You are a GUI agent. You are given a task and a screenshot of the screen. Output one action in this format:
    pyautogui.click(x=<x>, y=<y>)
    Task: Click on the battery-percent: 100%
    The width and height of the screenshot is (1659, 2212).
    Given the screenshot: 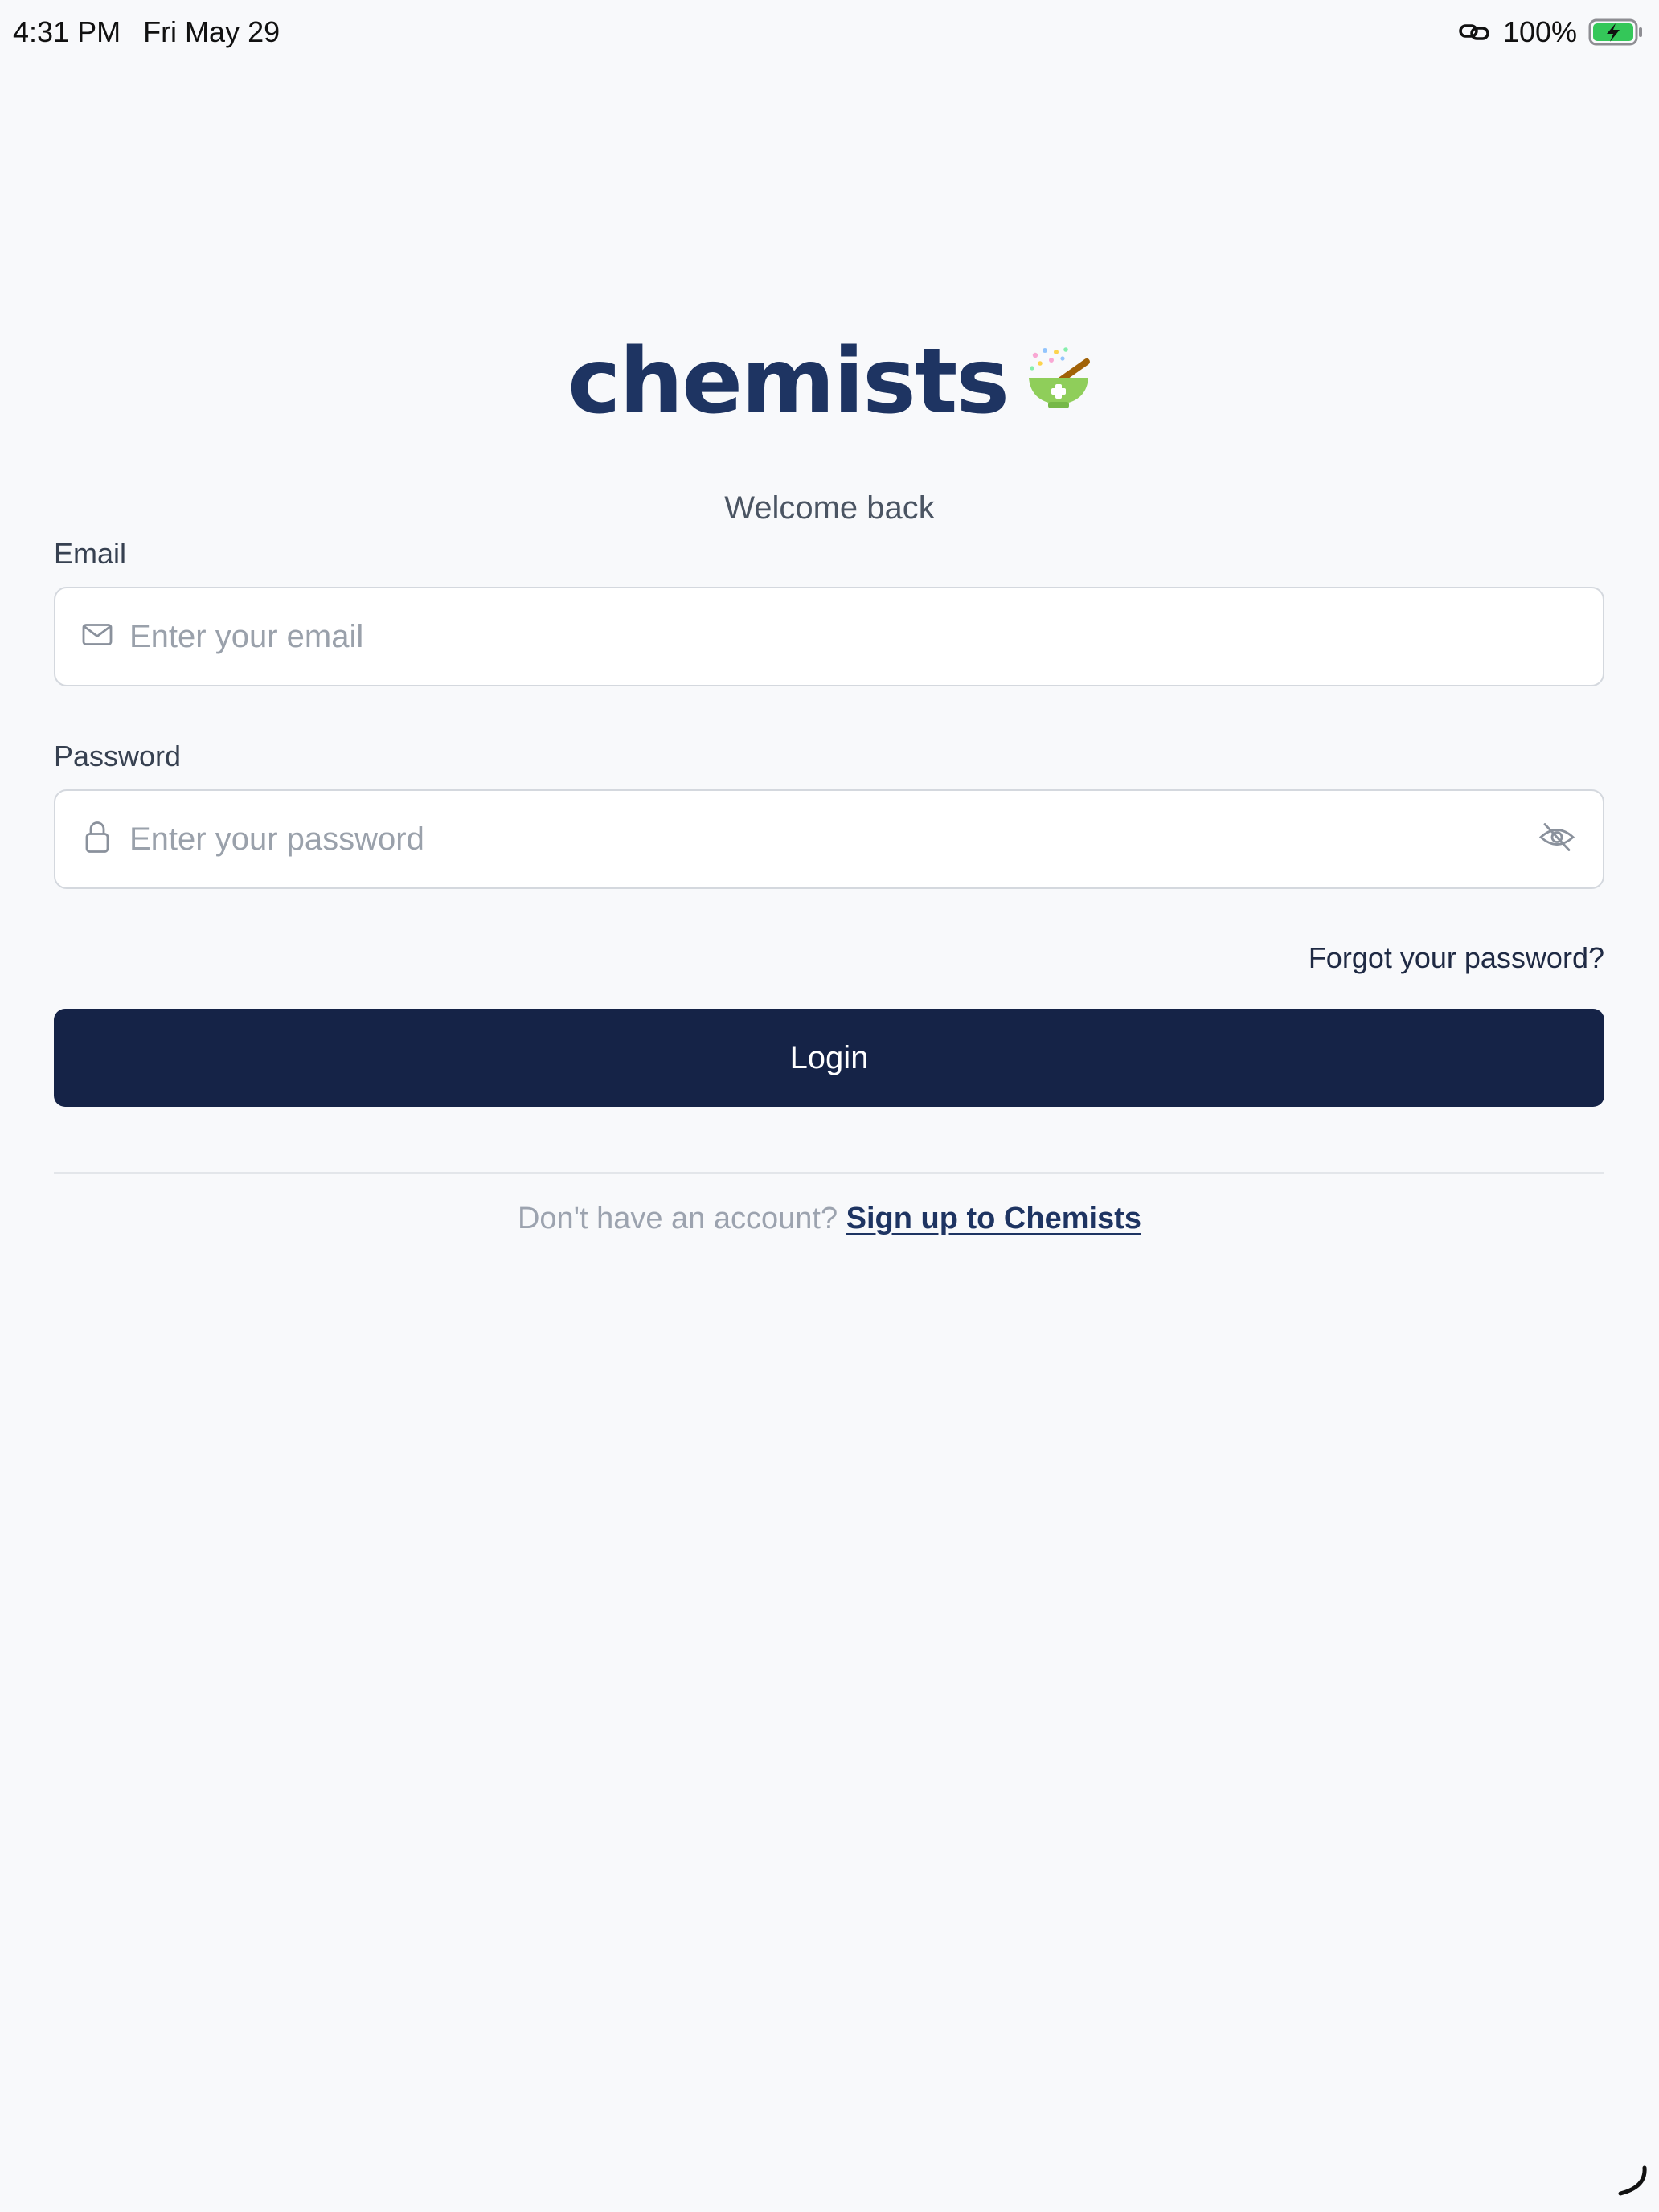 What is the action you would take?
    pyautogui.click(x=1539, y=31)
    